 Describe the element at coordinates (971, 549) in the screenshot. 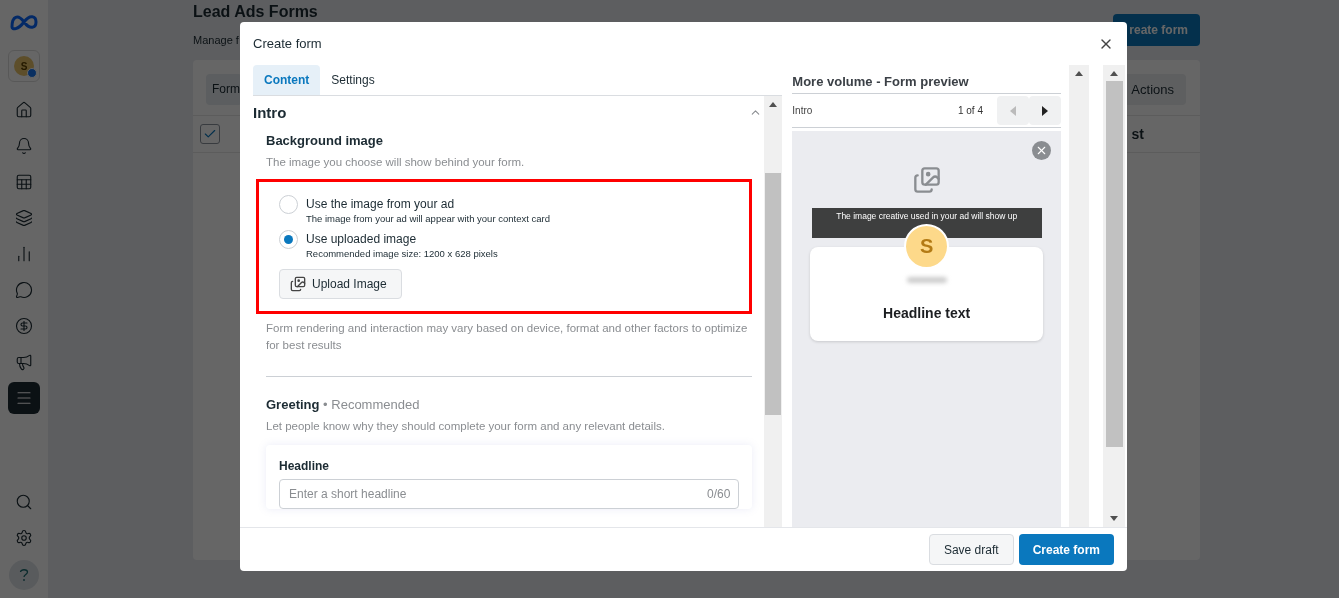

I see `save-draft-button: Save draft` at that location.